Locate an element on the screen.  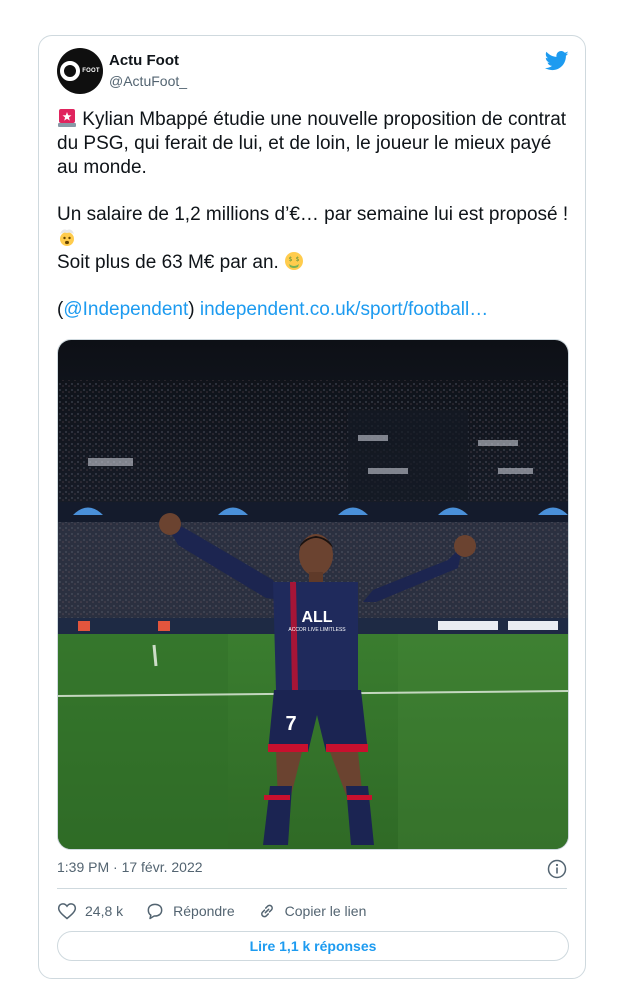
read-replies-button: Lire 1,1 k réponses is located at coordinates (313, 946).